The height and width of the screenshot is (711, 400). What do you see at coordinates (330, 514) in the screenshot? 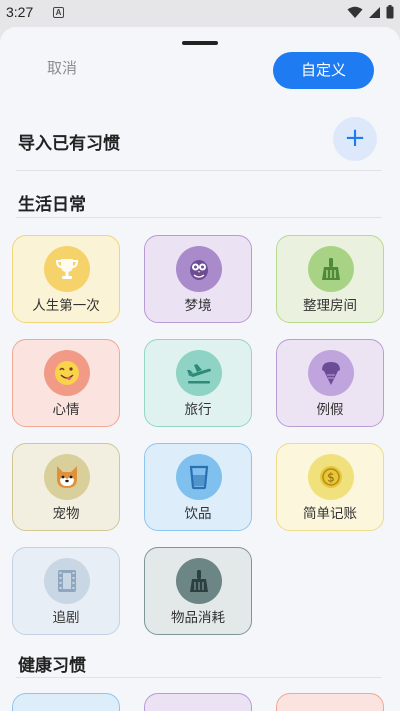
I see `habit-label: 简单记账` at bounding box center [330, 514].